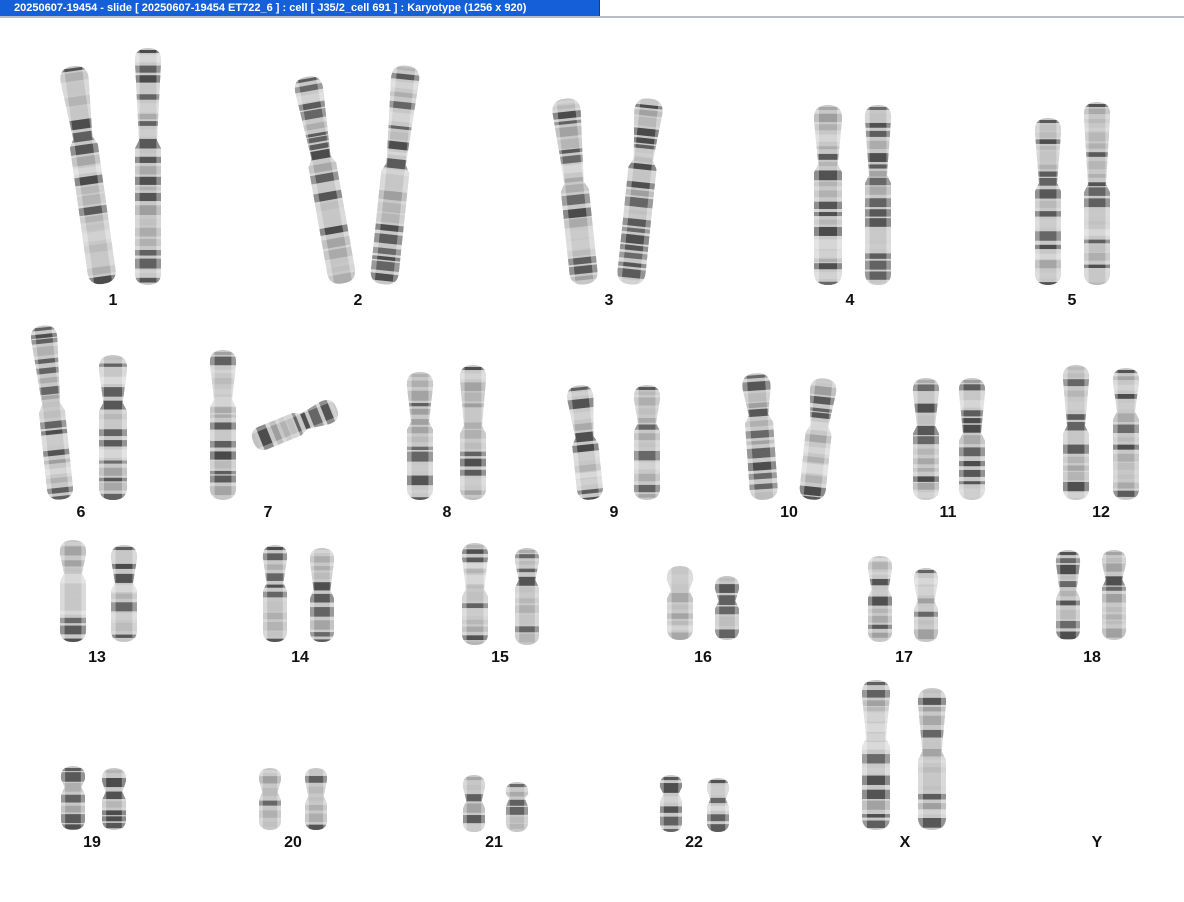 This screenshot has height=902, width=1184. I want to click on chromosome-9-b, so click(647, 442).